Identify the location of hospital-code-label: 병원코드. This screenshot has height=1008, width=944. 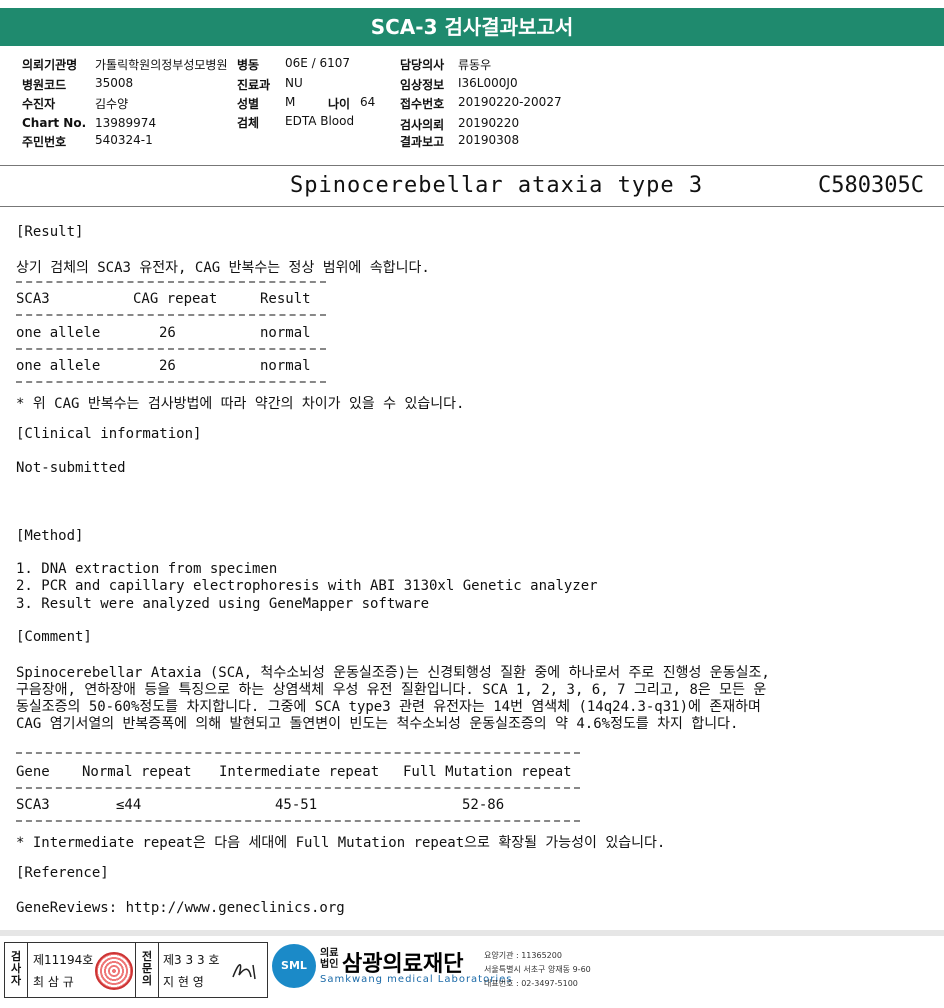
(44, 85).